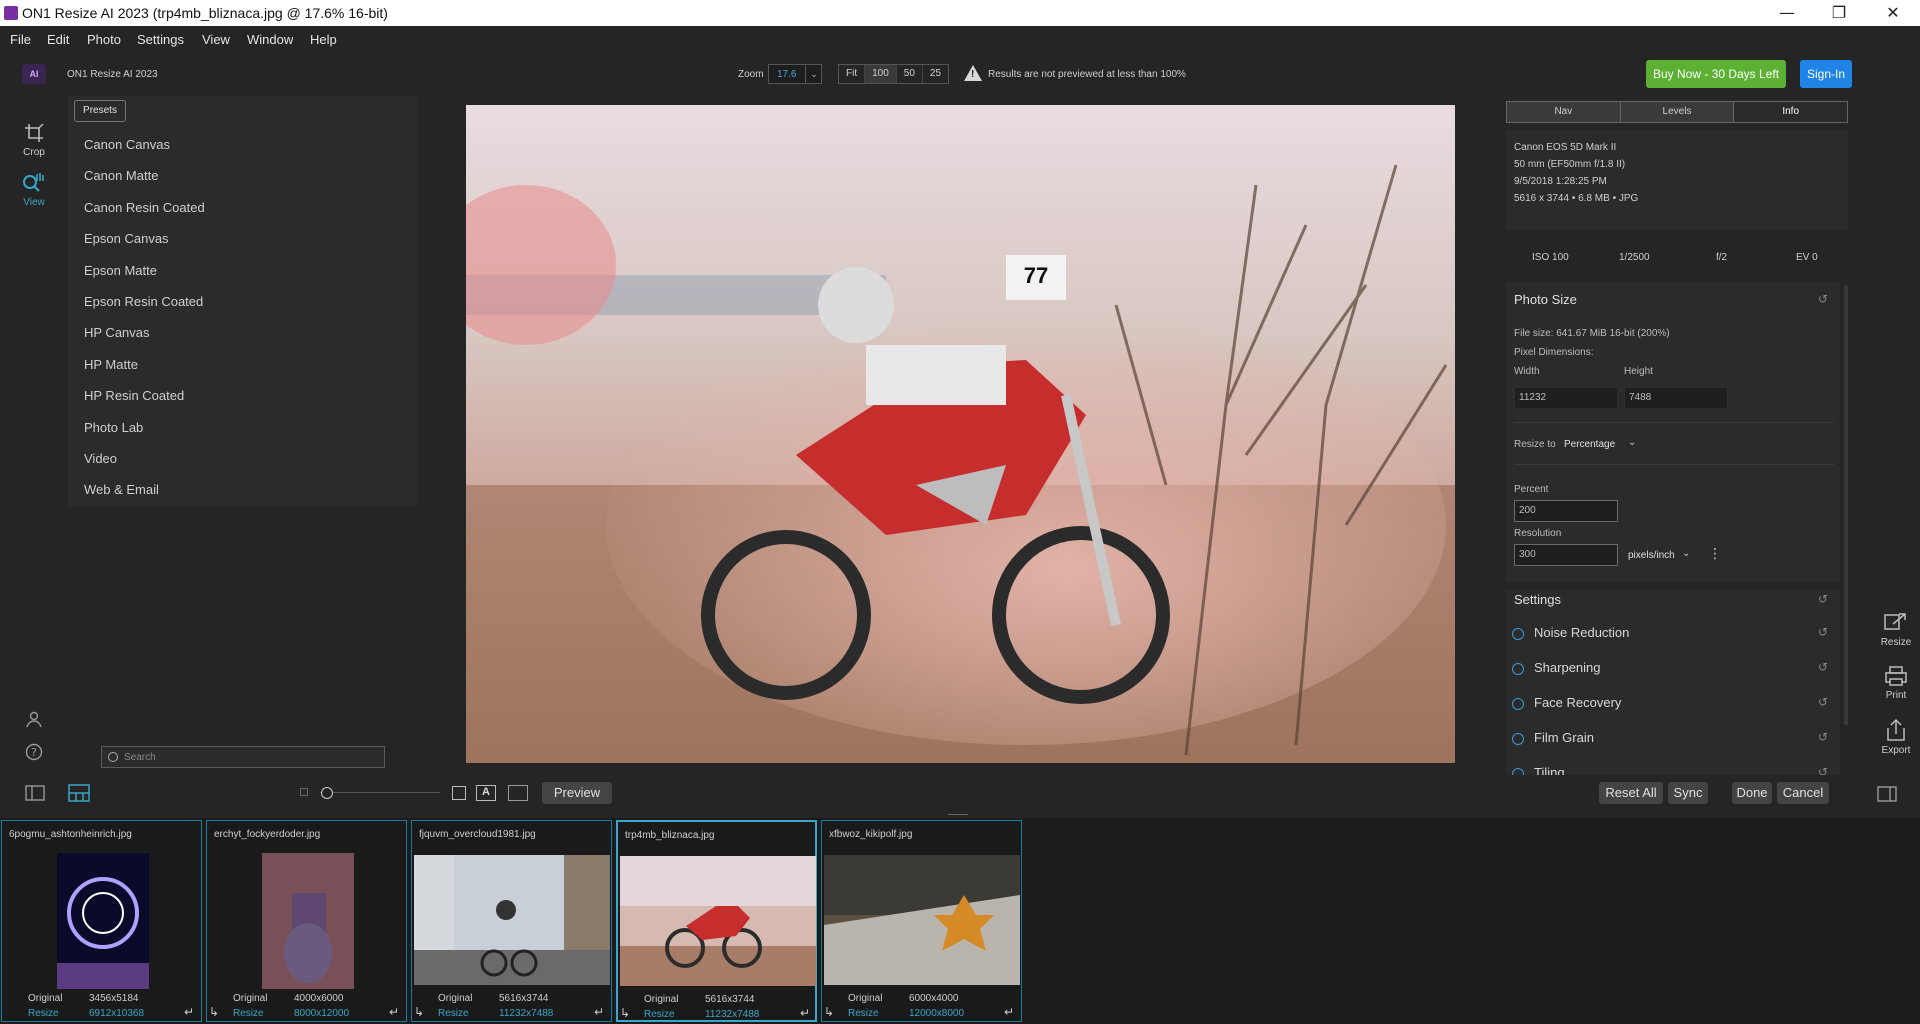 The height and width of the screenshot is (1024, 1920). Describe the element at coordinates (144, 207) in the screenshot. I see `preset-item: Canon Resin Coated` at that location.